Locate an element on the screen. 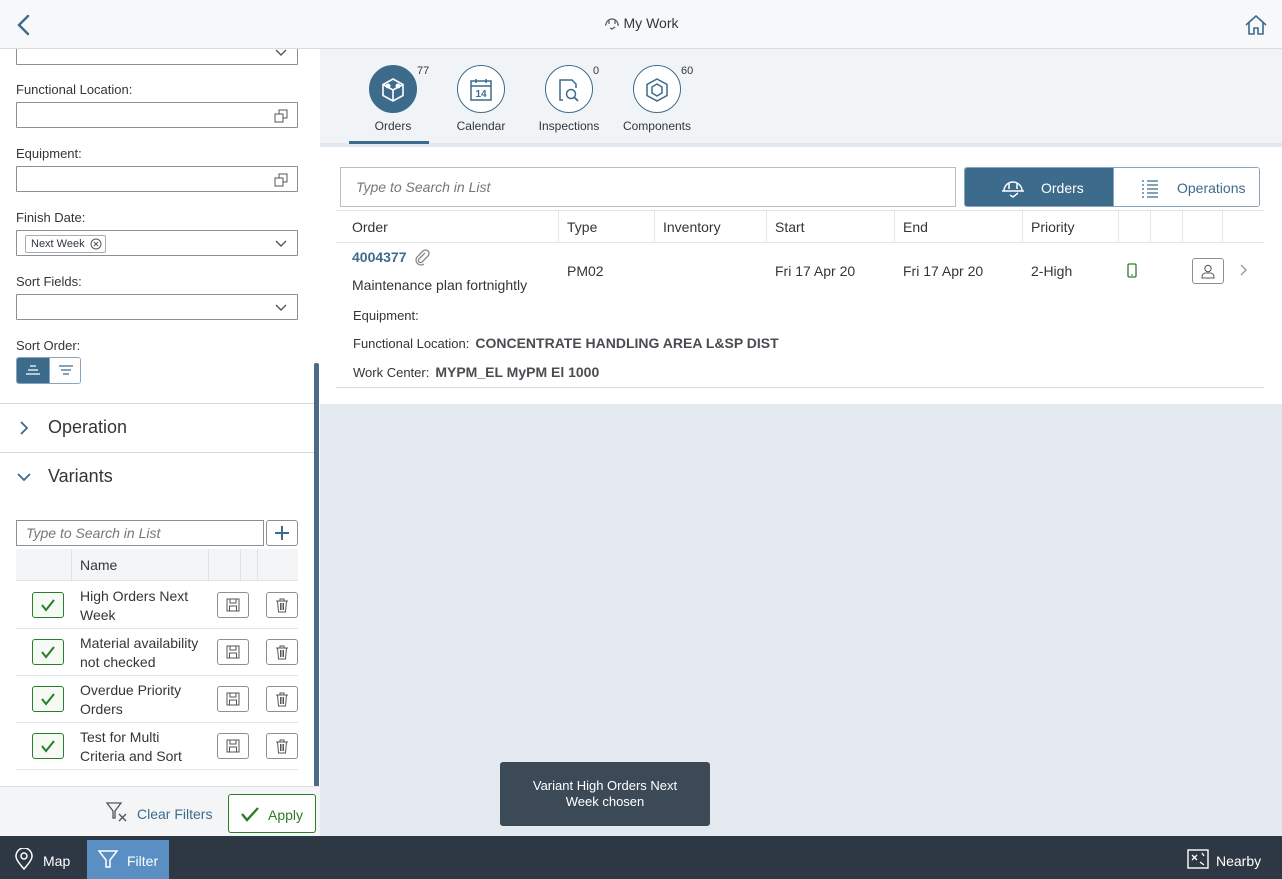  tab-inspections-count: 0 is located at coordinates (596, 71).